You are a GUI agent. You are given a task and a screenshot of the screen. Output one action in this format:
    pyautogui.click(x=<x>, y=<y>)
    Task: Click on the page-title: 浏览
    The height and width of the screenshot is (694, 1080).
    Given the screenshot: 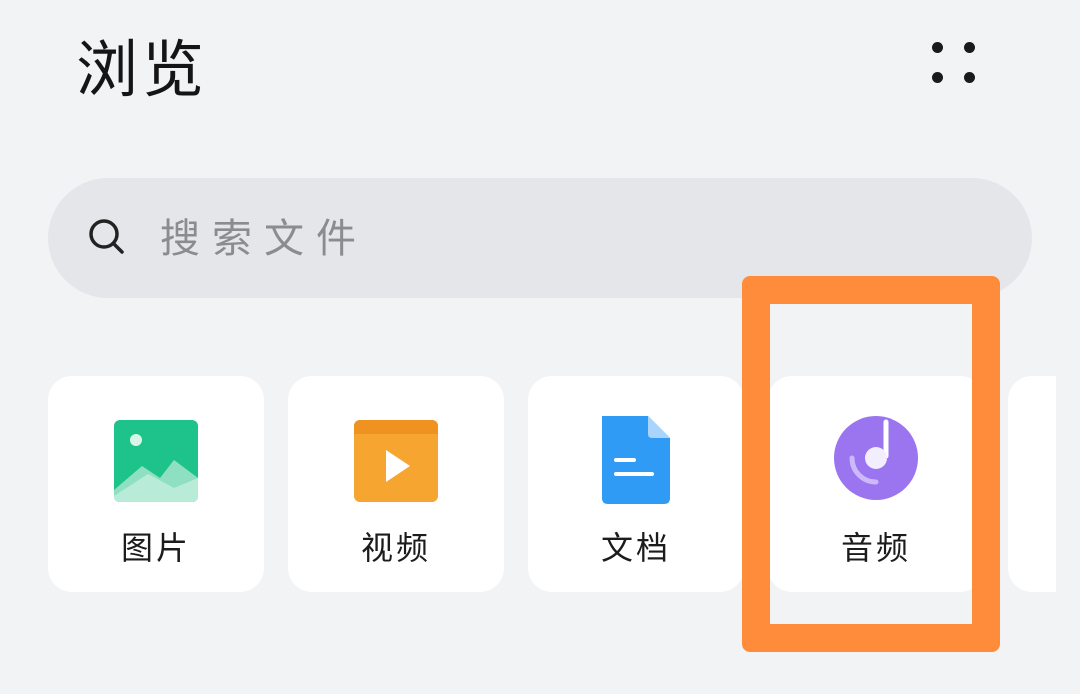 What is the action you would take?
    pyautogui.click(x=142, y=69)
    